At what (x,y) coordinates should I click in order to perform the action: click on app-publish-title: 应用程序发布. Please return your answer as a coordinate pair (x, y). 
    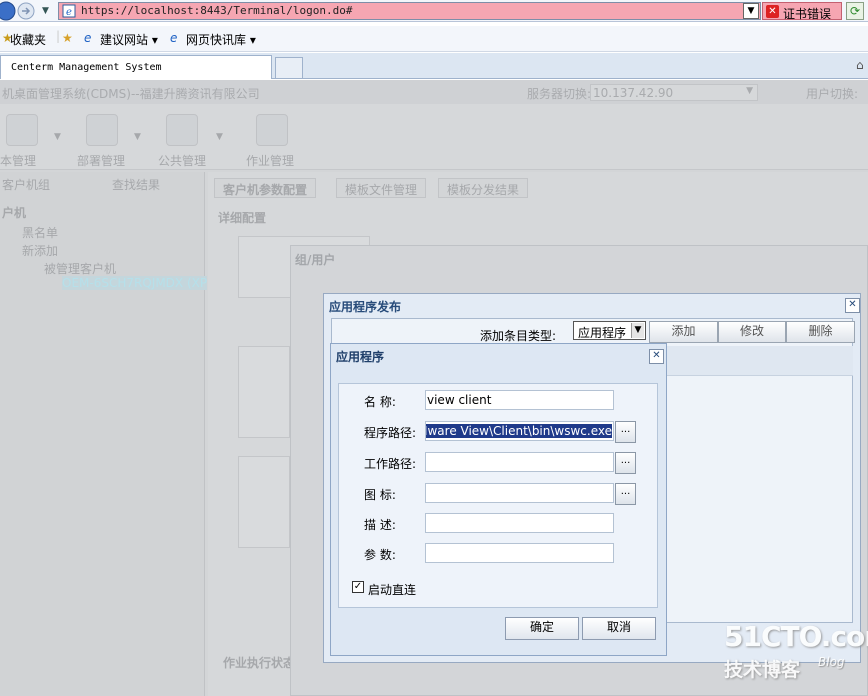
    Looking at the image, I should click on (365, 307).